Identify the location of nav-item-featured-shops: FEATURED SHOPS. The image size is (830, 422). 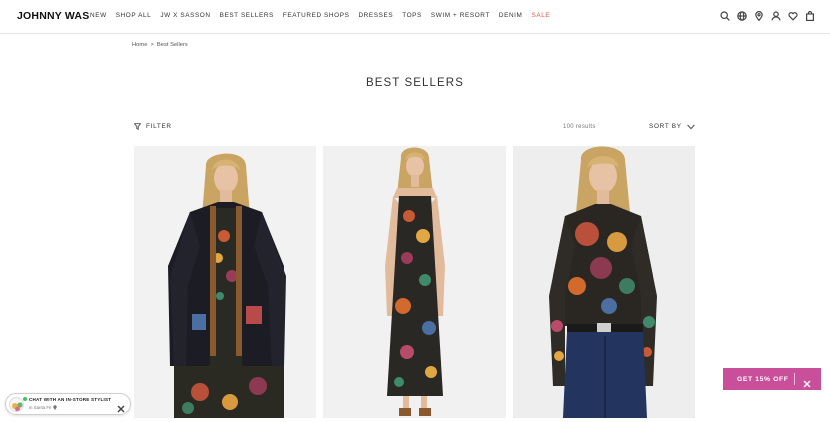
(316, 15).